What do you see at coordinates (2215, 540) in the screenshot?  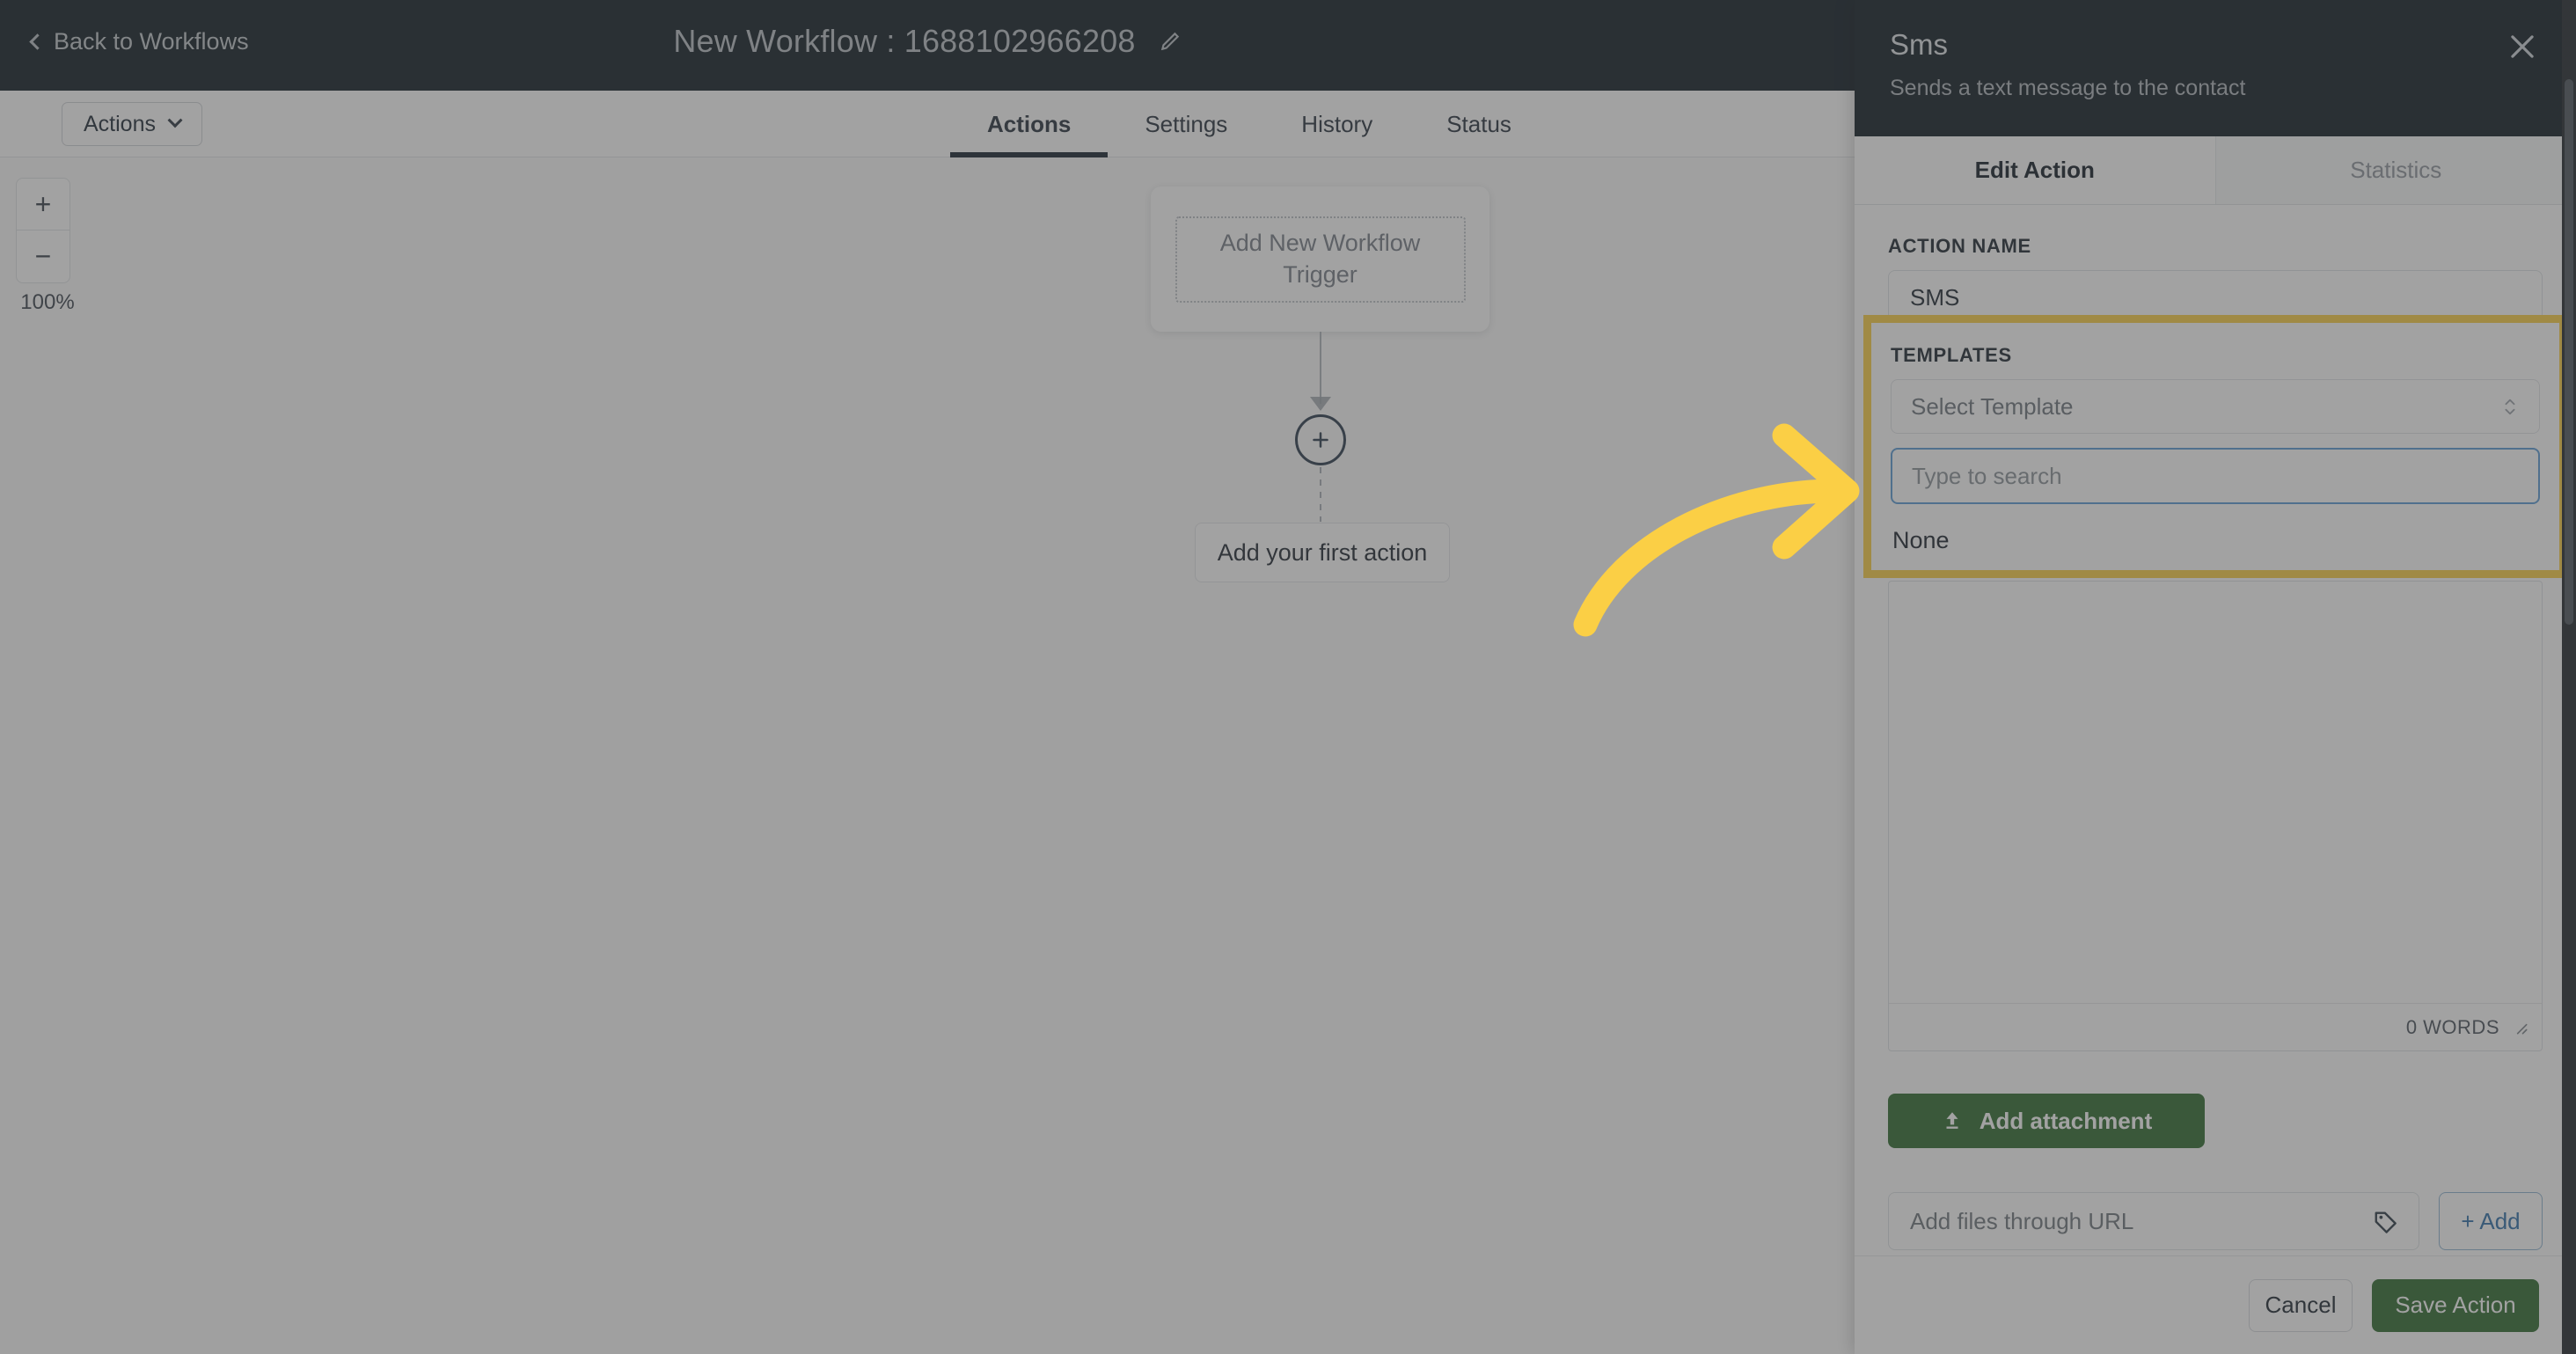 I see `template-option-none: None` at bounding box center [2215, 540].